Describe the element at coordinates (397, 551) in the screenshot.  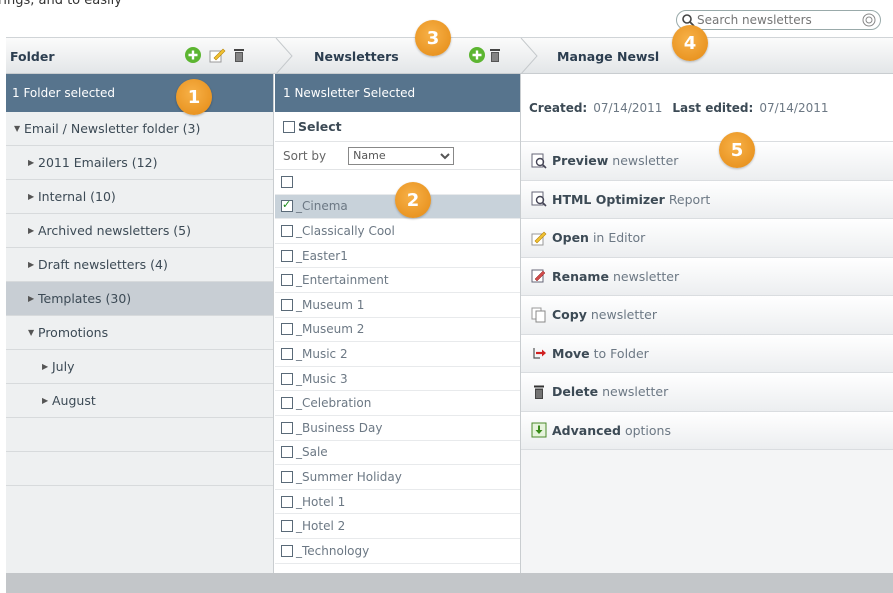
I see `newsletter-item: _Technology` at that location.